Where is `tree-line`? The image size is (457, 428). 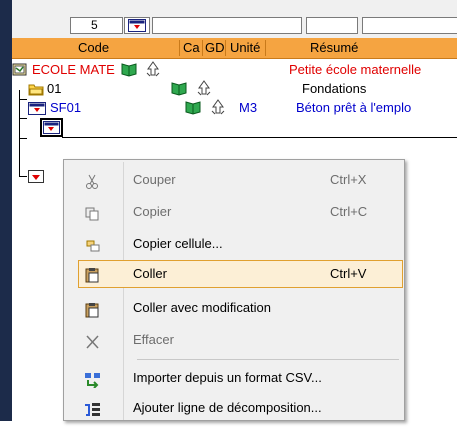 tree-line is located at coordinates (23, 138).